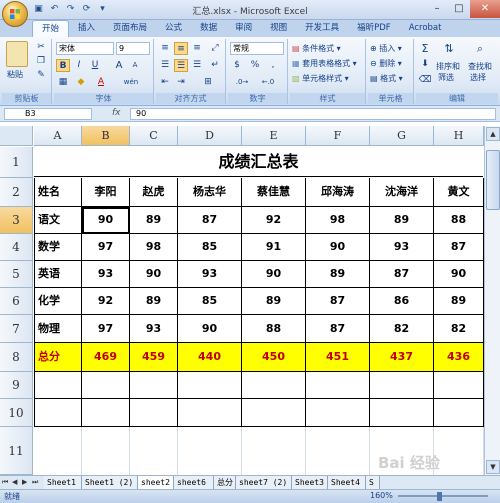  I want to click on grow-font-button: A, so click(119, 65).